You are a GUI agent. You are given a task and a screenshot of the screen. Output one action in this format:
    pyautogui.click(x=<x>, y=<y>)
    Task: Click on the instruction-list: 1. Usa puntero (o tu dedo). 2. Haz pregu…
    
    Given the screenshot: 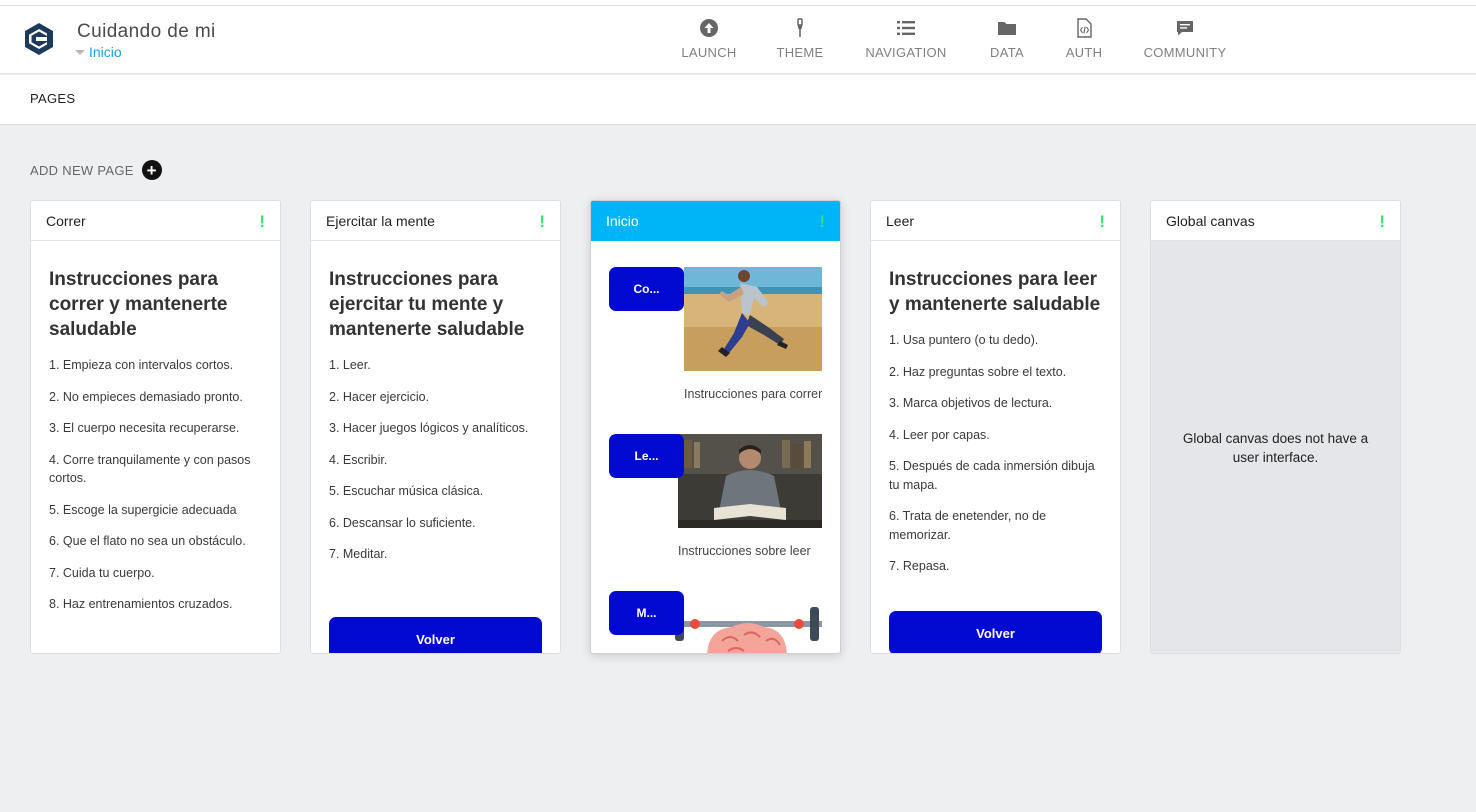 What is the action you would take?
    pyautogui.click(x=995, y=453)
    